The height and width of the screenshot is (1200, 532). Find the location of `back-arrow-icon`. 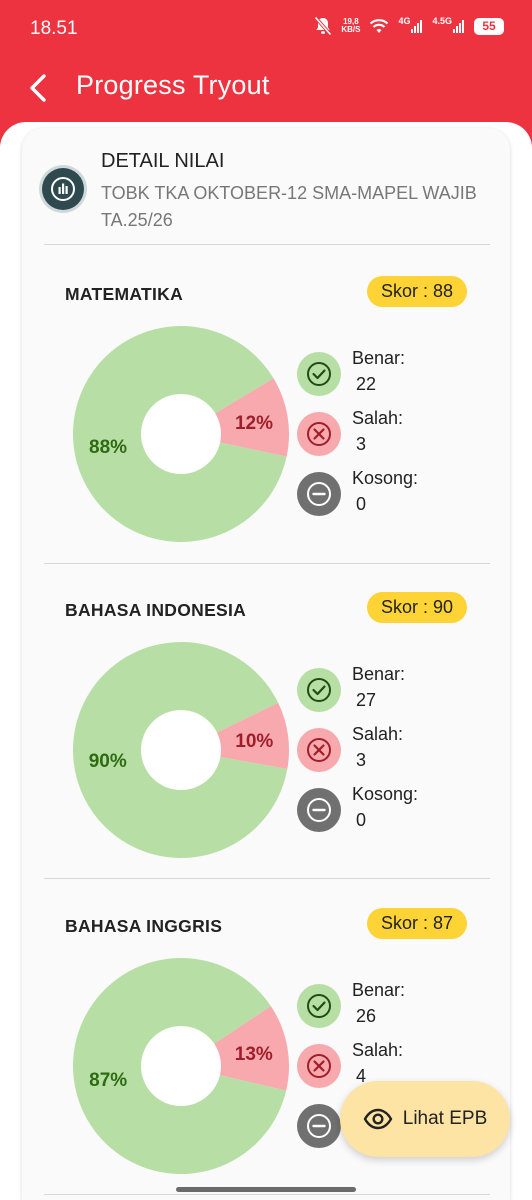

back-arrow-icon is located at coordinates (38, 88).